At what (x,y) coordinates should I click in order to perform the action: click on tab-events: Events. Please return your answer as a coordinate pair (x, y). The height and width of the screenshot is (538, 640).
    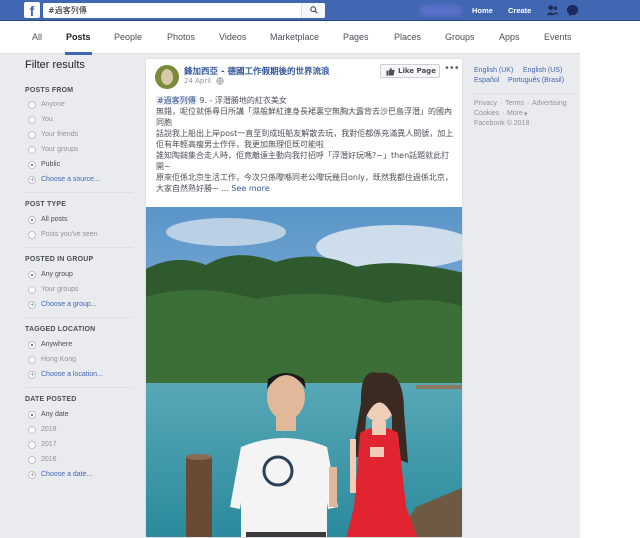
    Looking at the image, I should click on (558, 37).